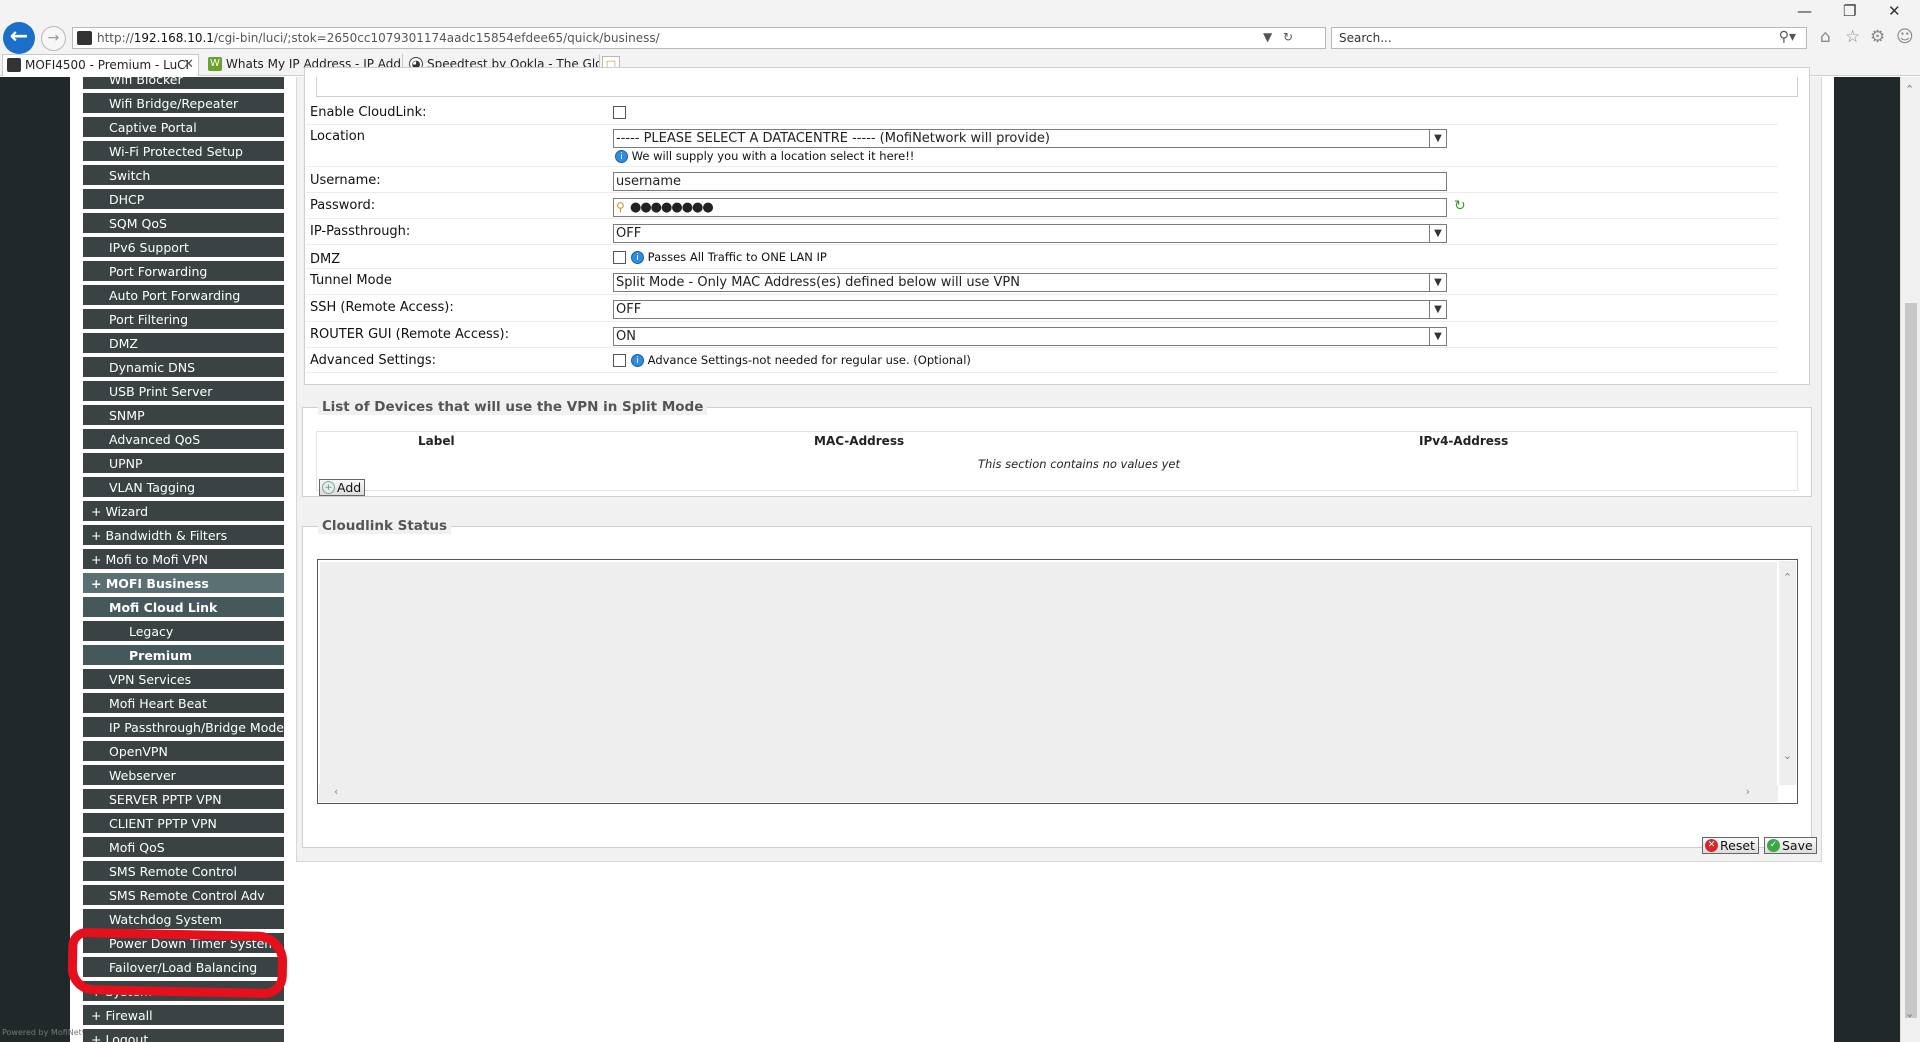  I want to click on sidebar-item-port-forwarding: Port Forwarding, so click(183, 272).